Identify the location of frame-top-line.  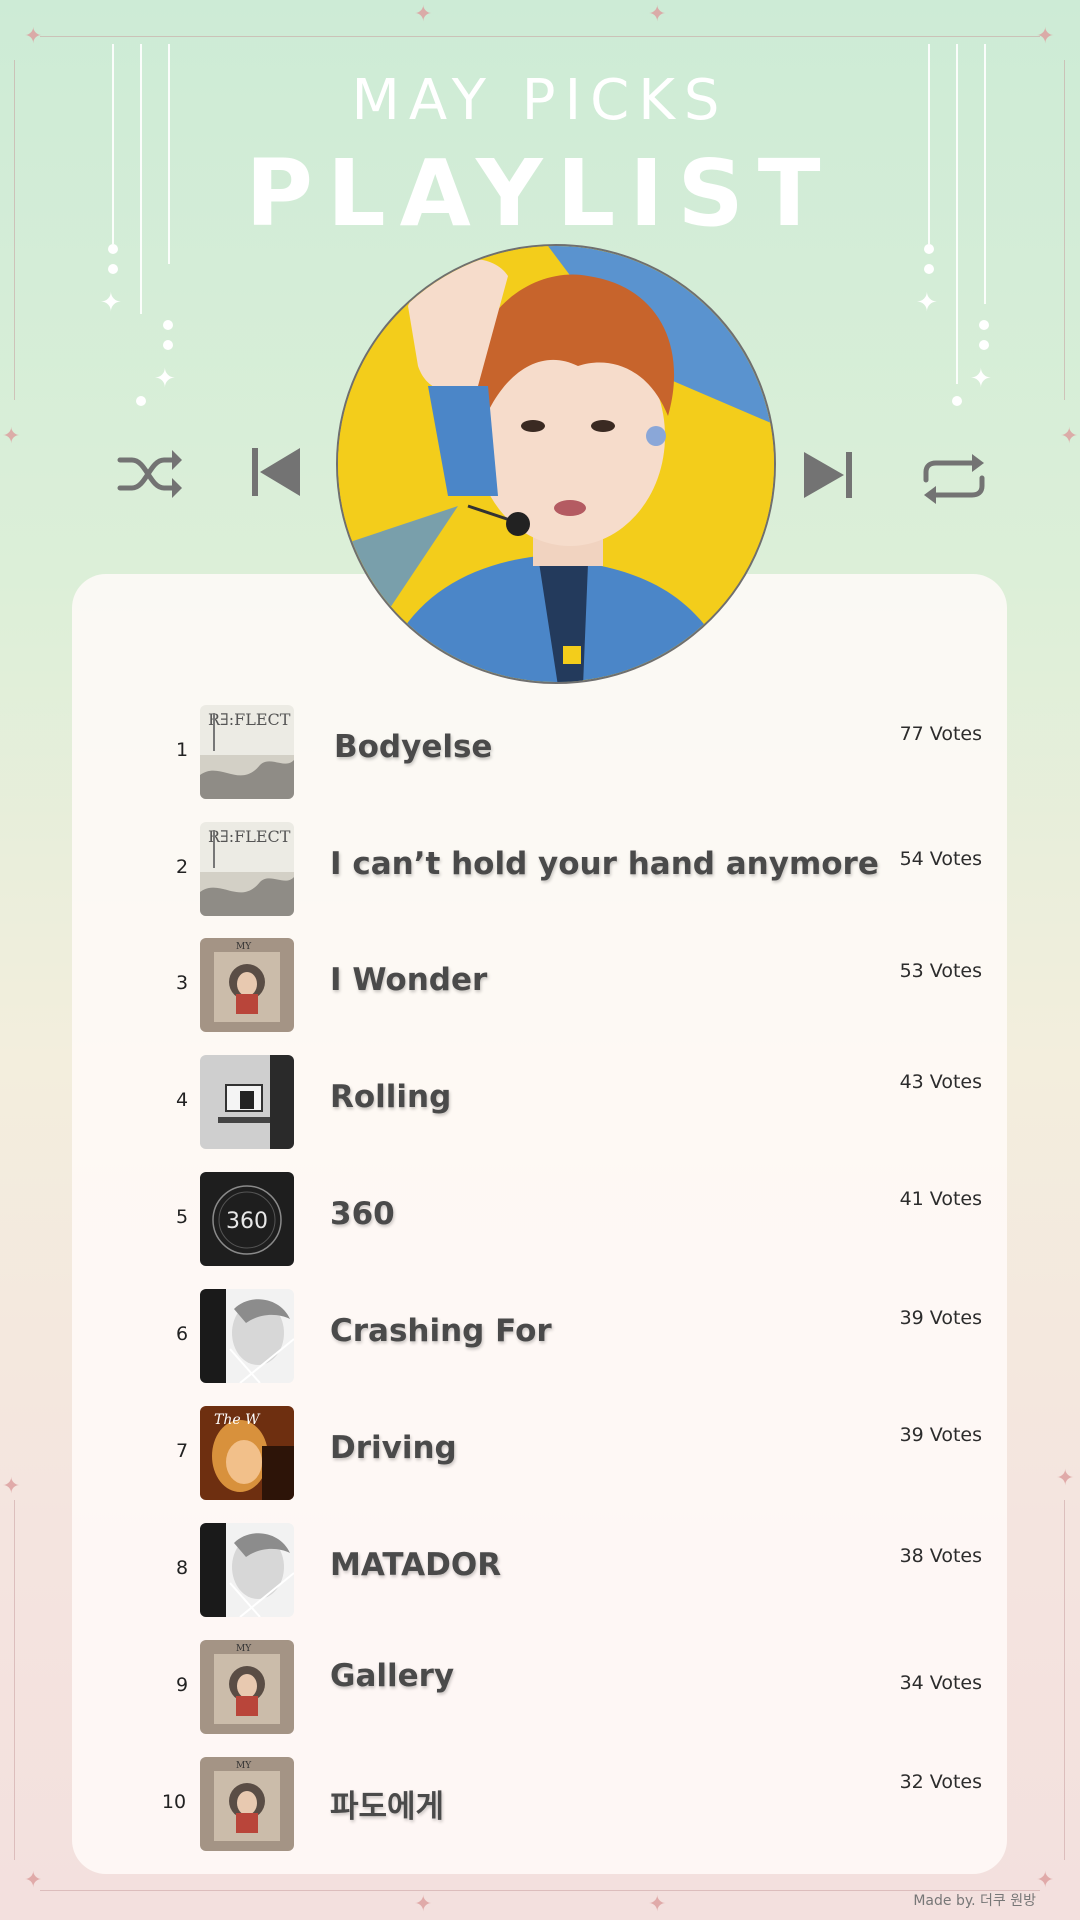
(540, 36).